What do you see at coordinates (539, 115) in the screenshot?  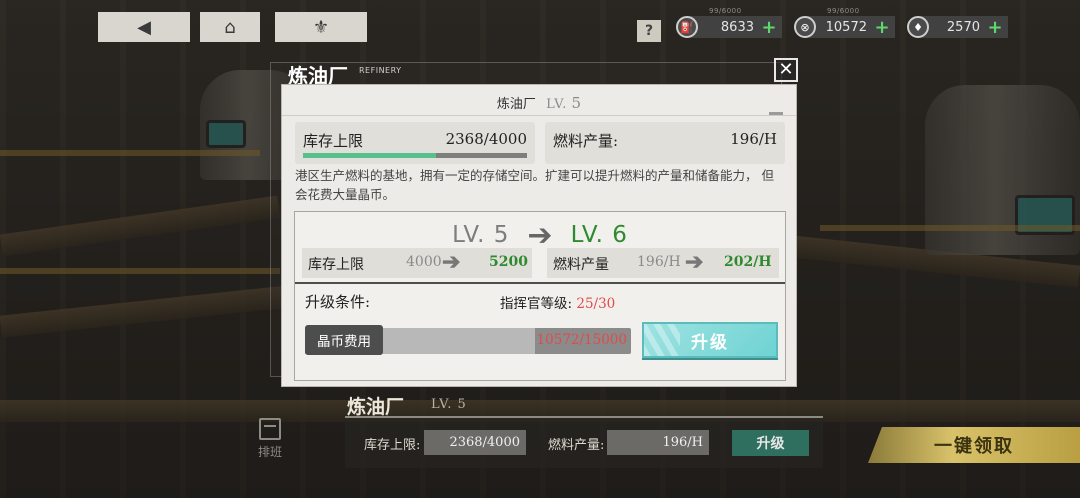 I see `header-divider` at bounding box center [539, 115].